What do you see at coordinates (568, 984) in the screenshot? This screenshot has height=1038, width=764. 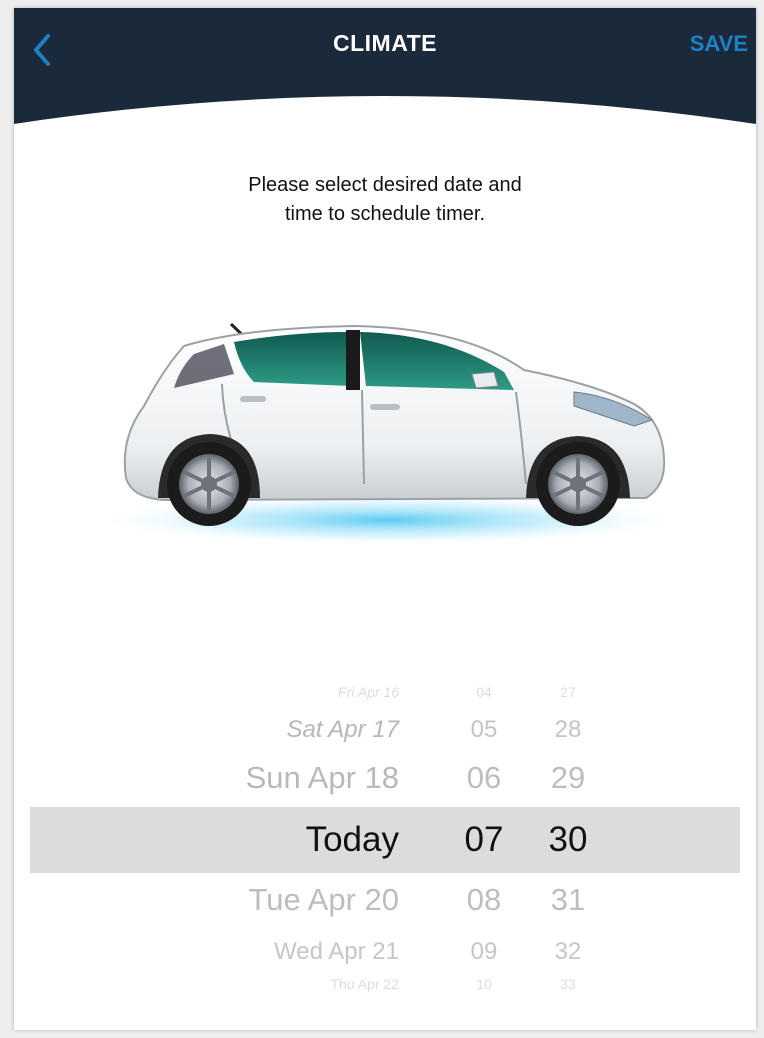 I see `picker-minute: 33` at bounding box center [568, 984].